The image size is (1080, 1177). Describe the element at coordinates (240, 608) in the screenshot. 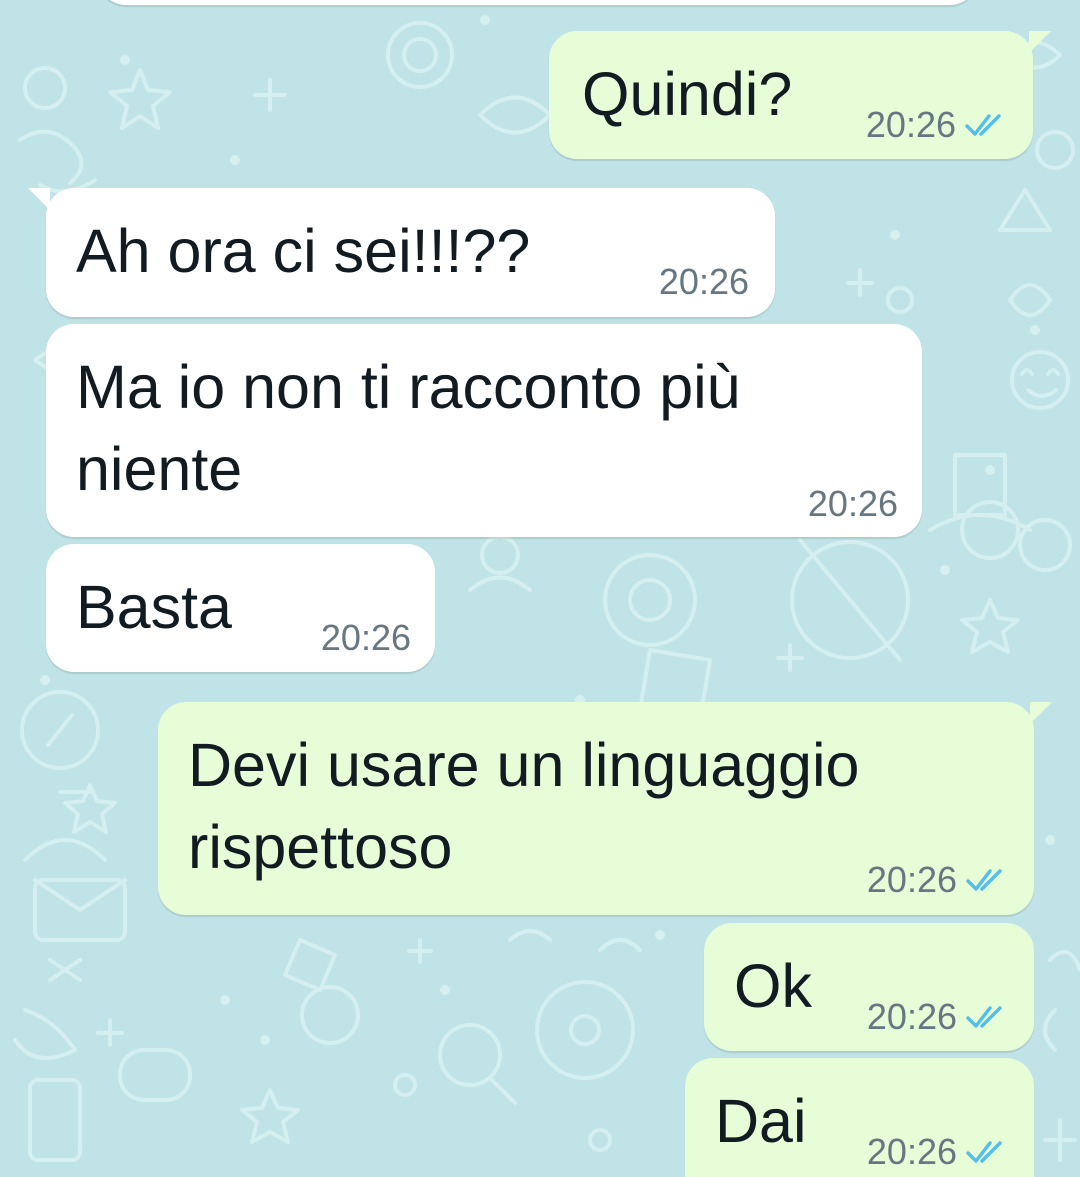

I see `message-bubble-basta: Basta 20:26` at that location.